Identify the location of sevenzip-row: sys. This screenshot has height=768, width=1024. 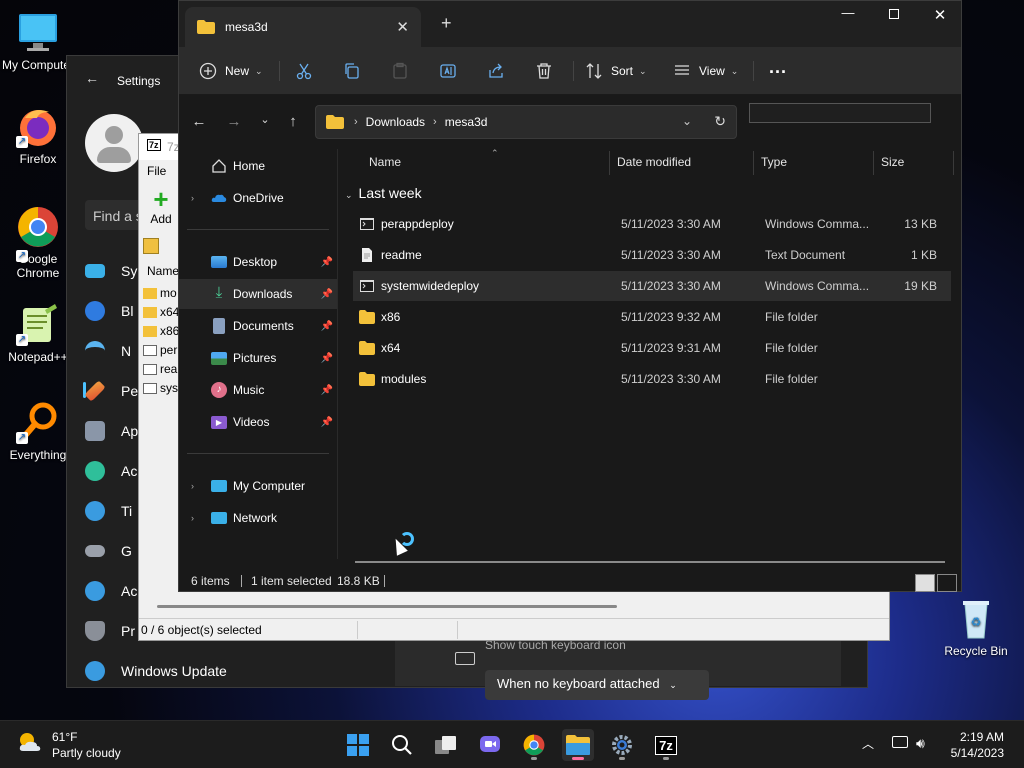
(160, 388).